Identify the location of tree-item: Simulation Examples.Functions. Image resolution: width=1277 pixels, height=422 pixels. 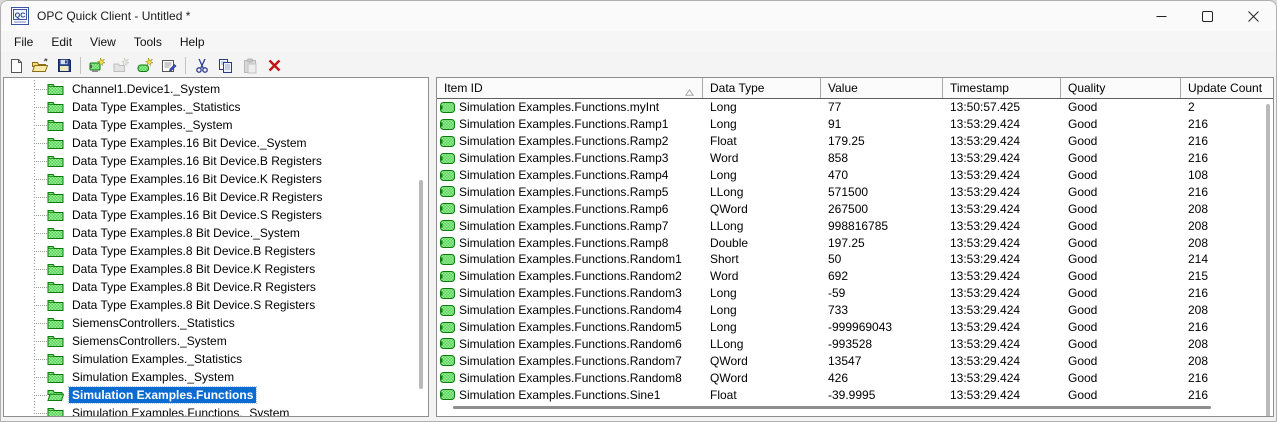
(216, 395).